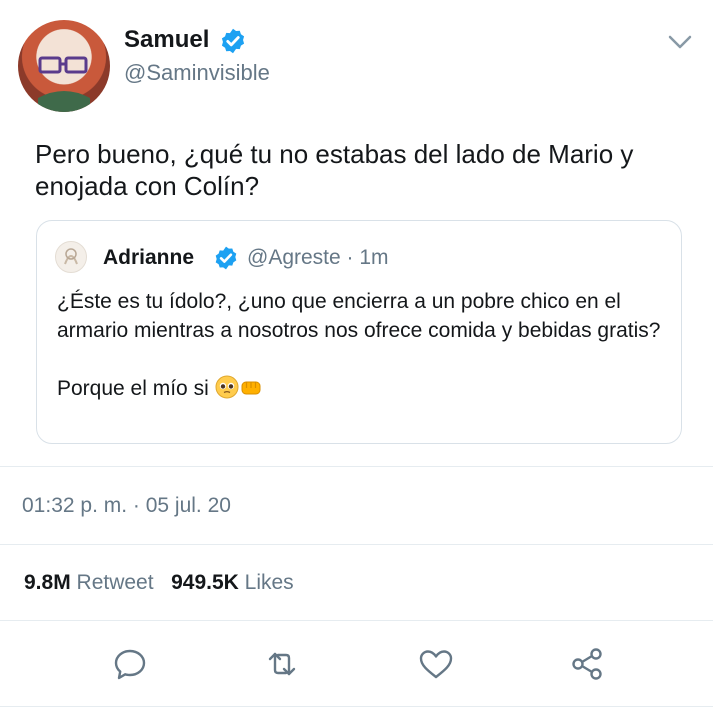 This screenshot has height=713, width=713. I want to click on retweets-count: 9.8M, so click(47, 582).